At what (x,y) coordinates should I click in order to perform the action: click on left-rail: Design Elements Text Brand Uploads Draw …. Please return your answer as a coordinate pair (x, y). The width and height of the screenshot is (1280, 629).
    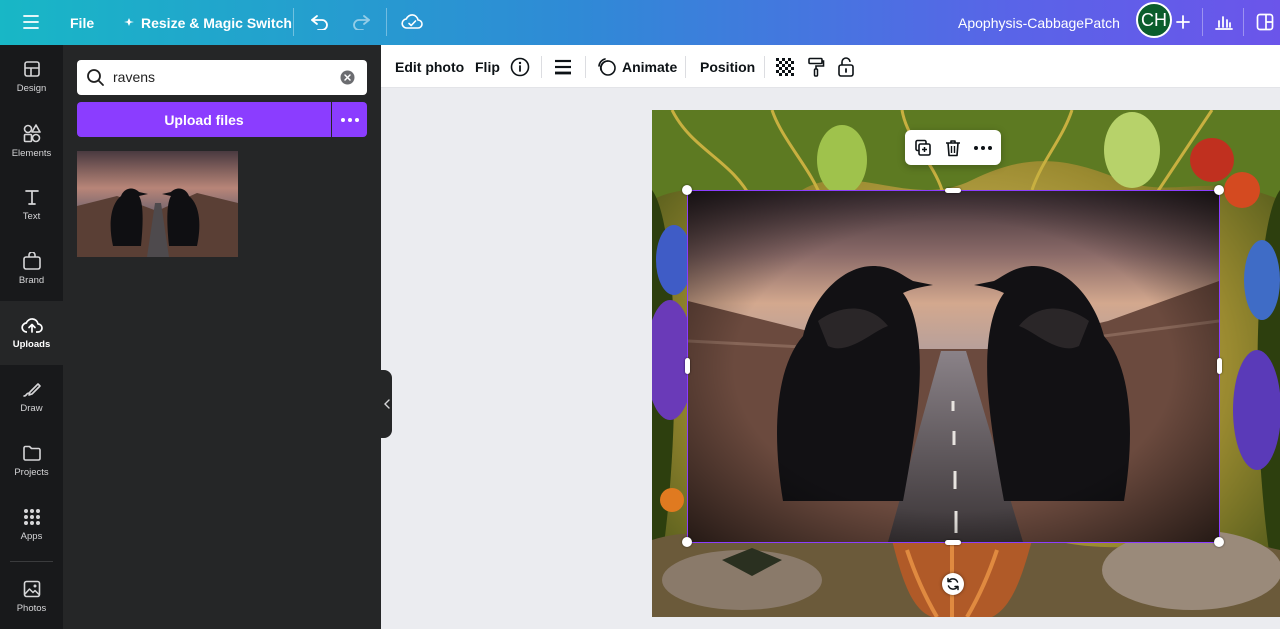
    Looking at the image, I should click on (31, 337).